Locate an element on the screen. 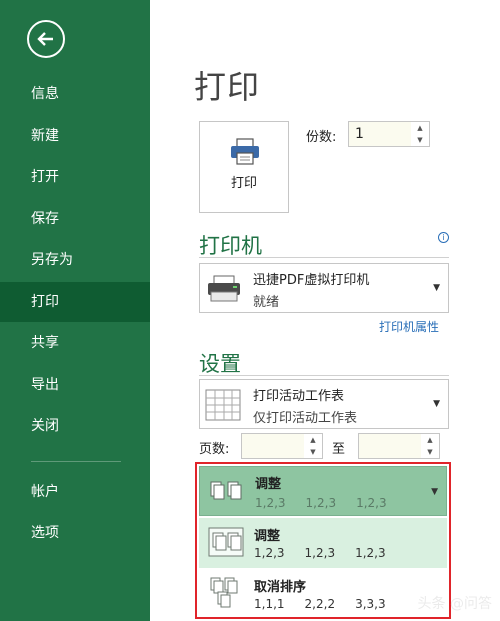  pages-to-input: ▲ ▼ is located at coordinates (399, 446).